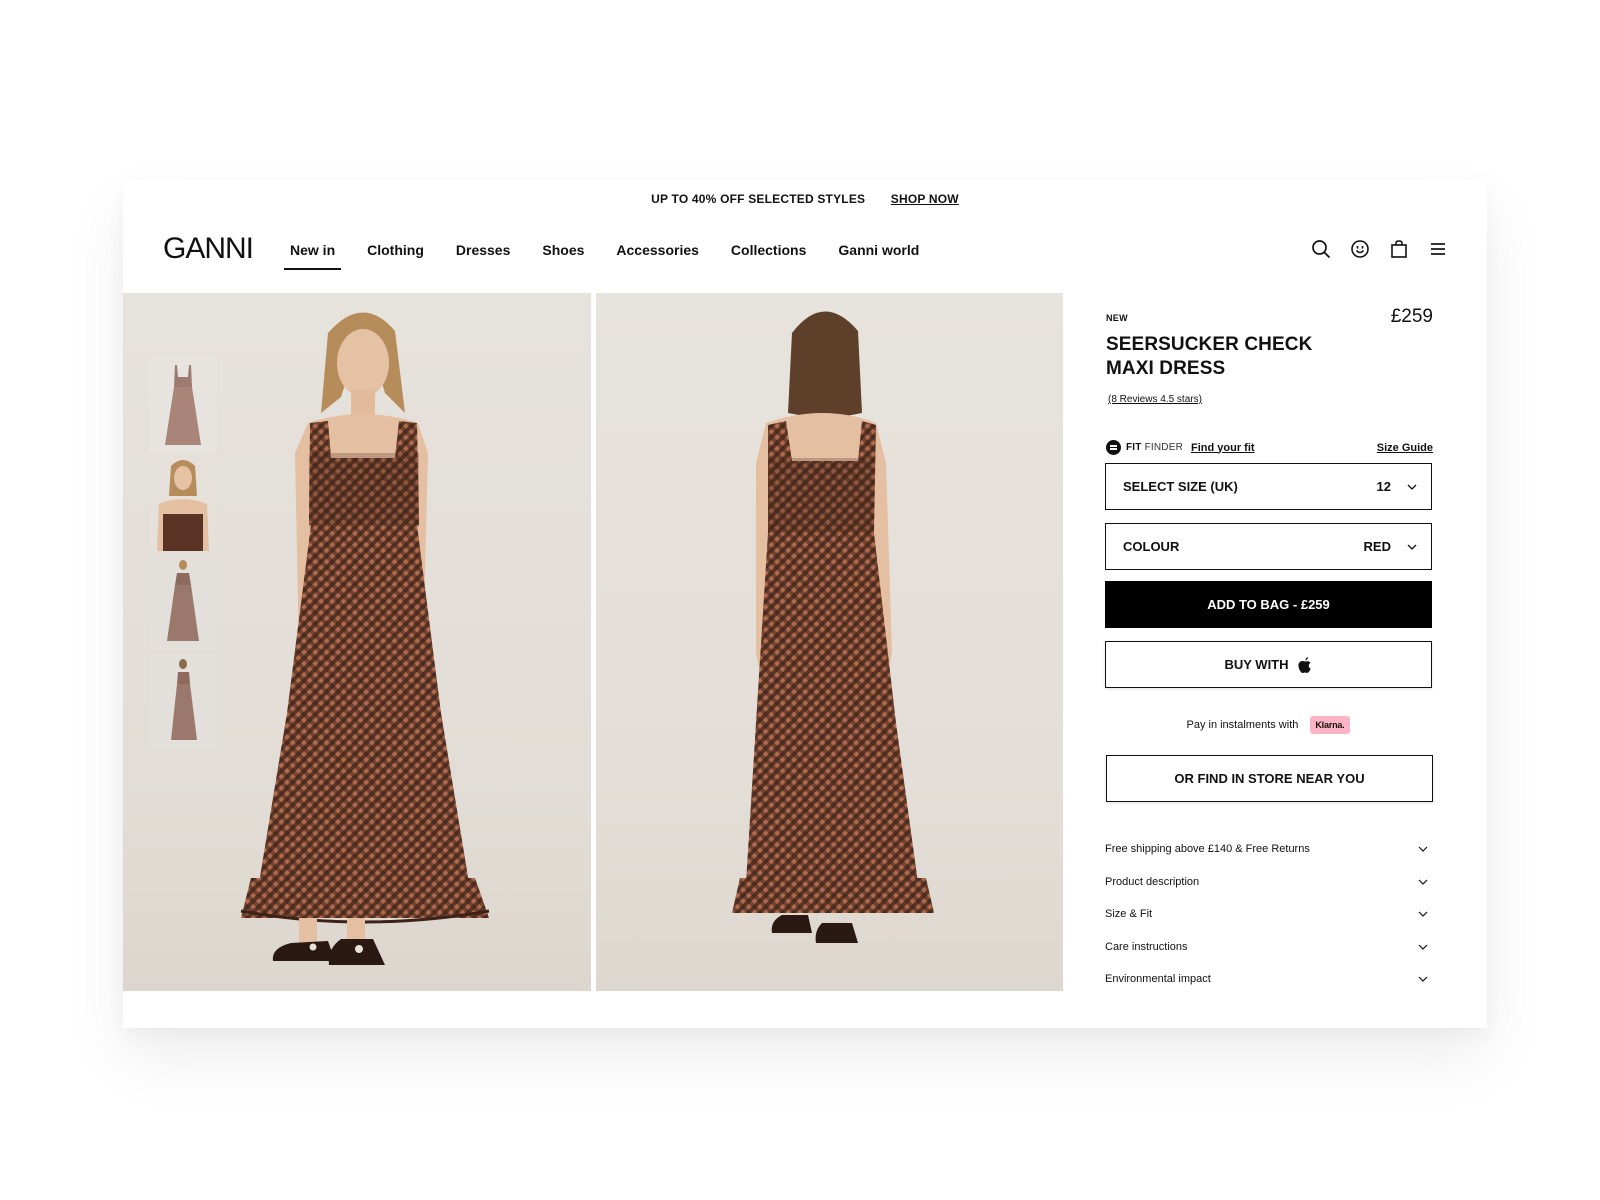 Image resolution: width=1600 pixels, height=1200 pixels. What do you see at coordinates (878, 256) in the screenshot?
I see `nav-item-ganni-world: Ganni world` at bounding box center [878, 256].